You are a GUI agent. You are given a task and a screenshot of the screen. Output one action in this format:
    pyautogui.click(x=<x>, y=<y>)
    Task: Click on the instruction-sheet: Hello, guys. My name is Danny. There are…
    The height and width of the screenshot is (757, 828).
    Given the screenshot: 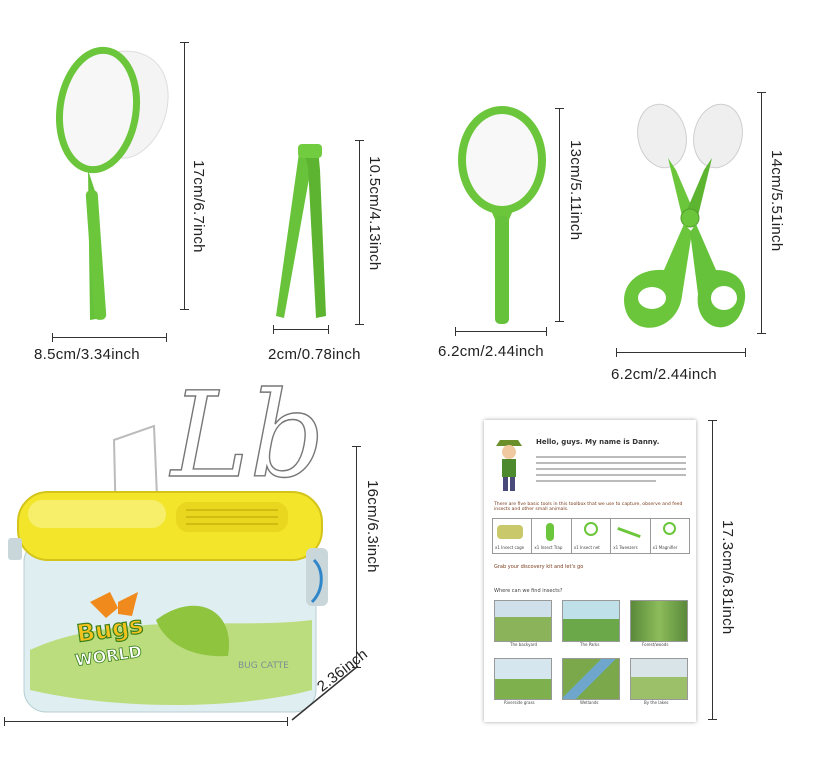 What is the action you would take?
    pyautogui.click(x=590, y=571)
    